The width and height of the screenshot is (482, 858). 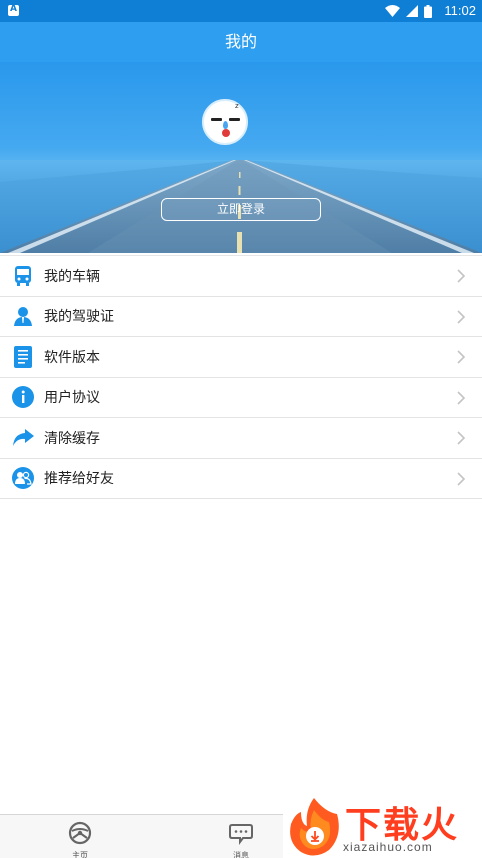 I want to click on menu-item-clear-cache: 清除缓存, so click(x=241, y=438).